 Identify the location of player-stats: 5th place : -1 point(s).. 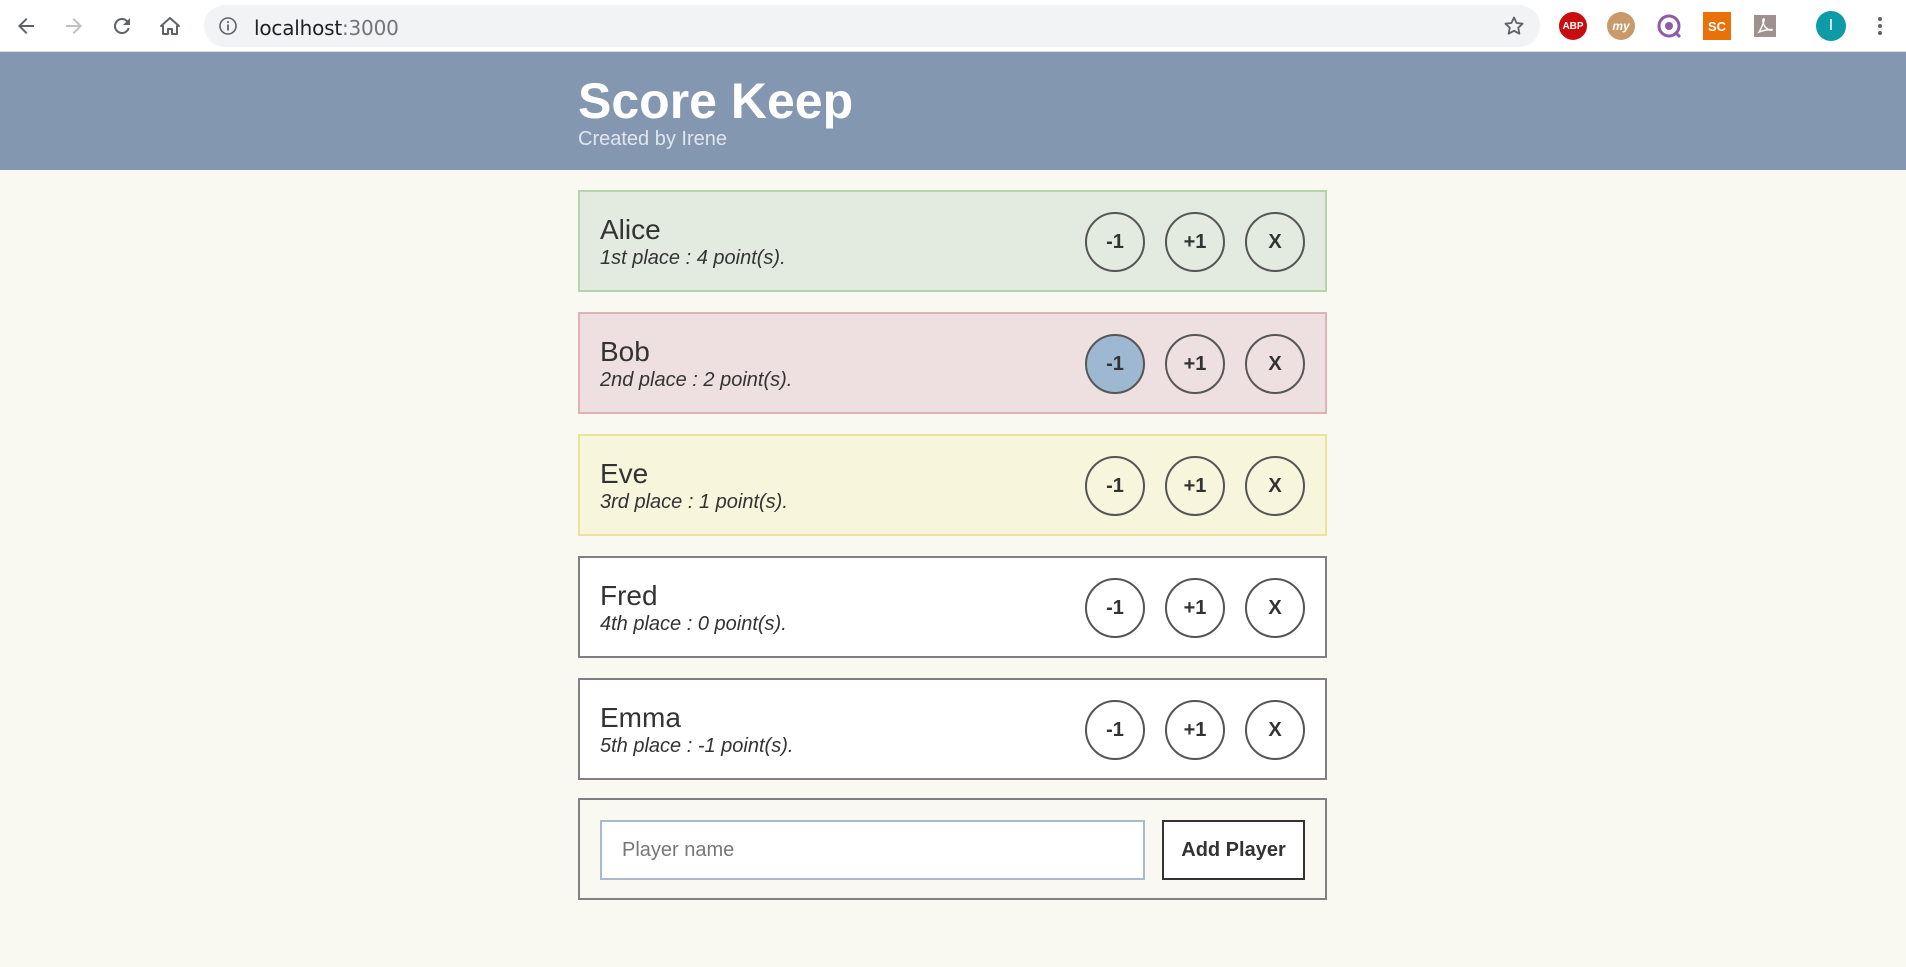
(697, 746).